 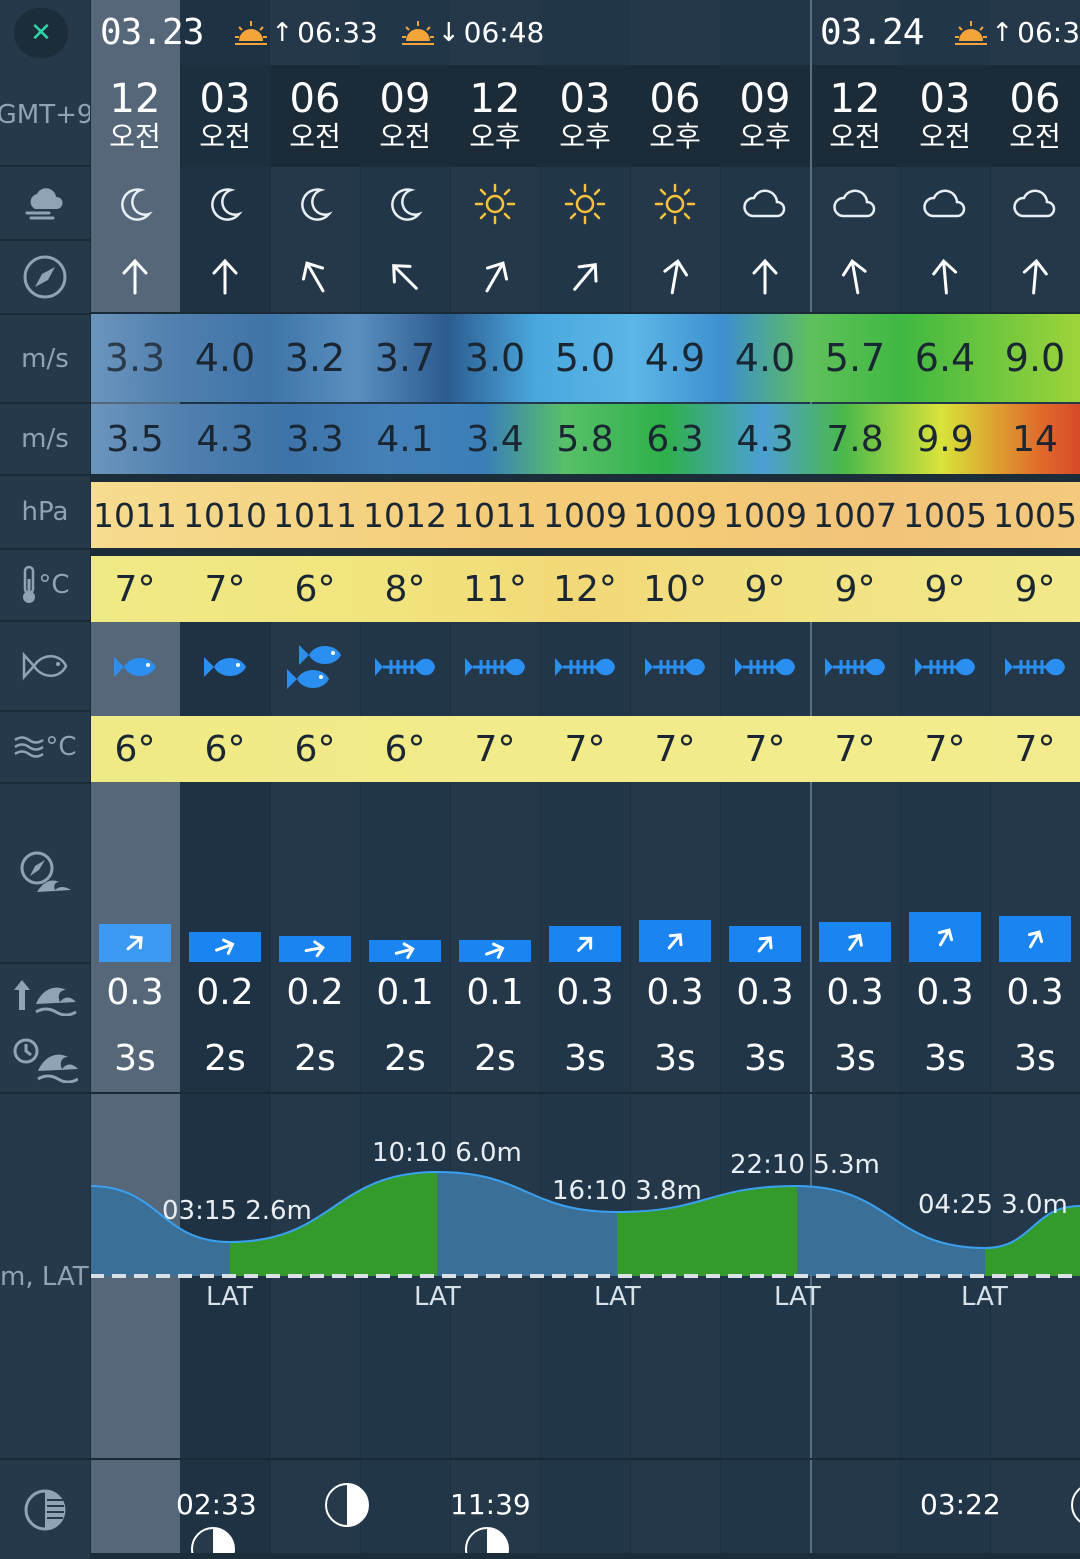 What do you see at coordinates (675, 136) in the screenshot?
I see `am-pm-label: 오후` at bounding box center [675, 136].